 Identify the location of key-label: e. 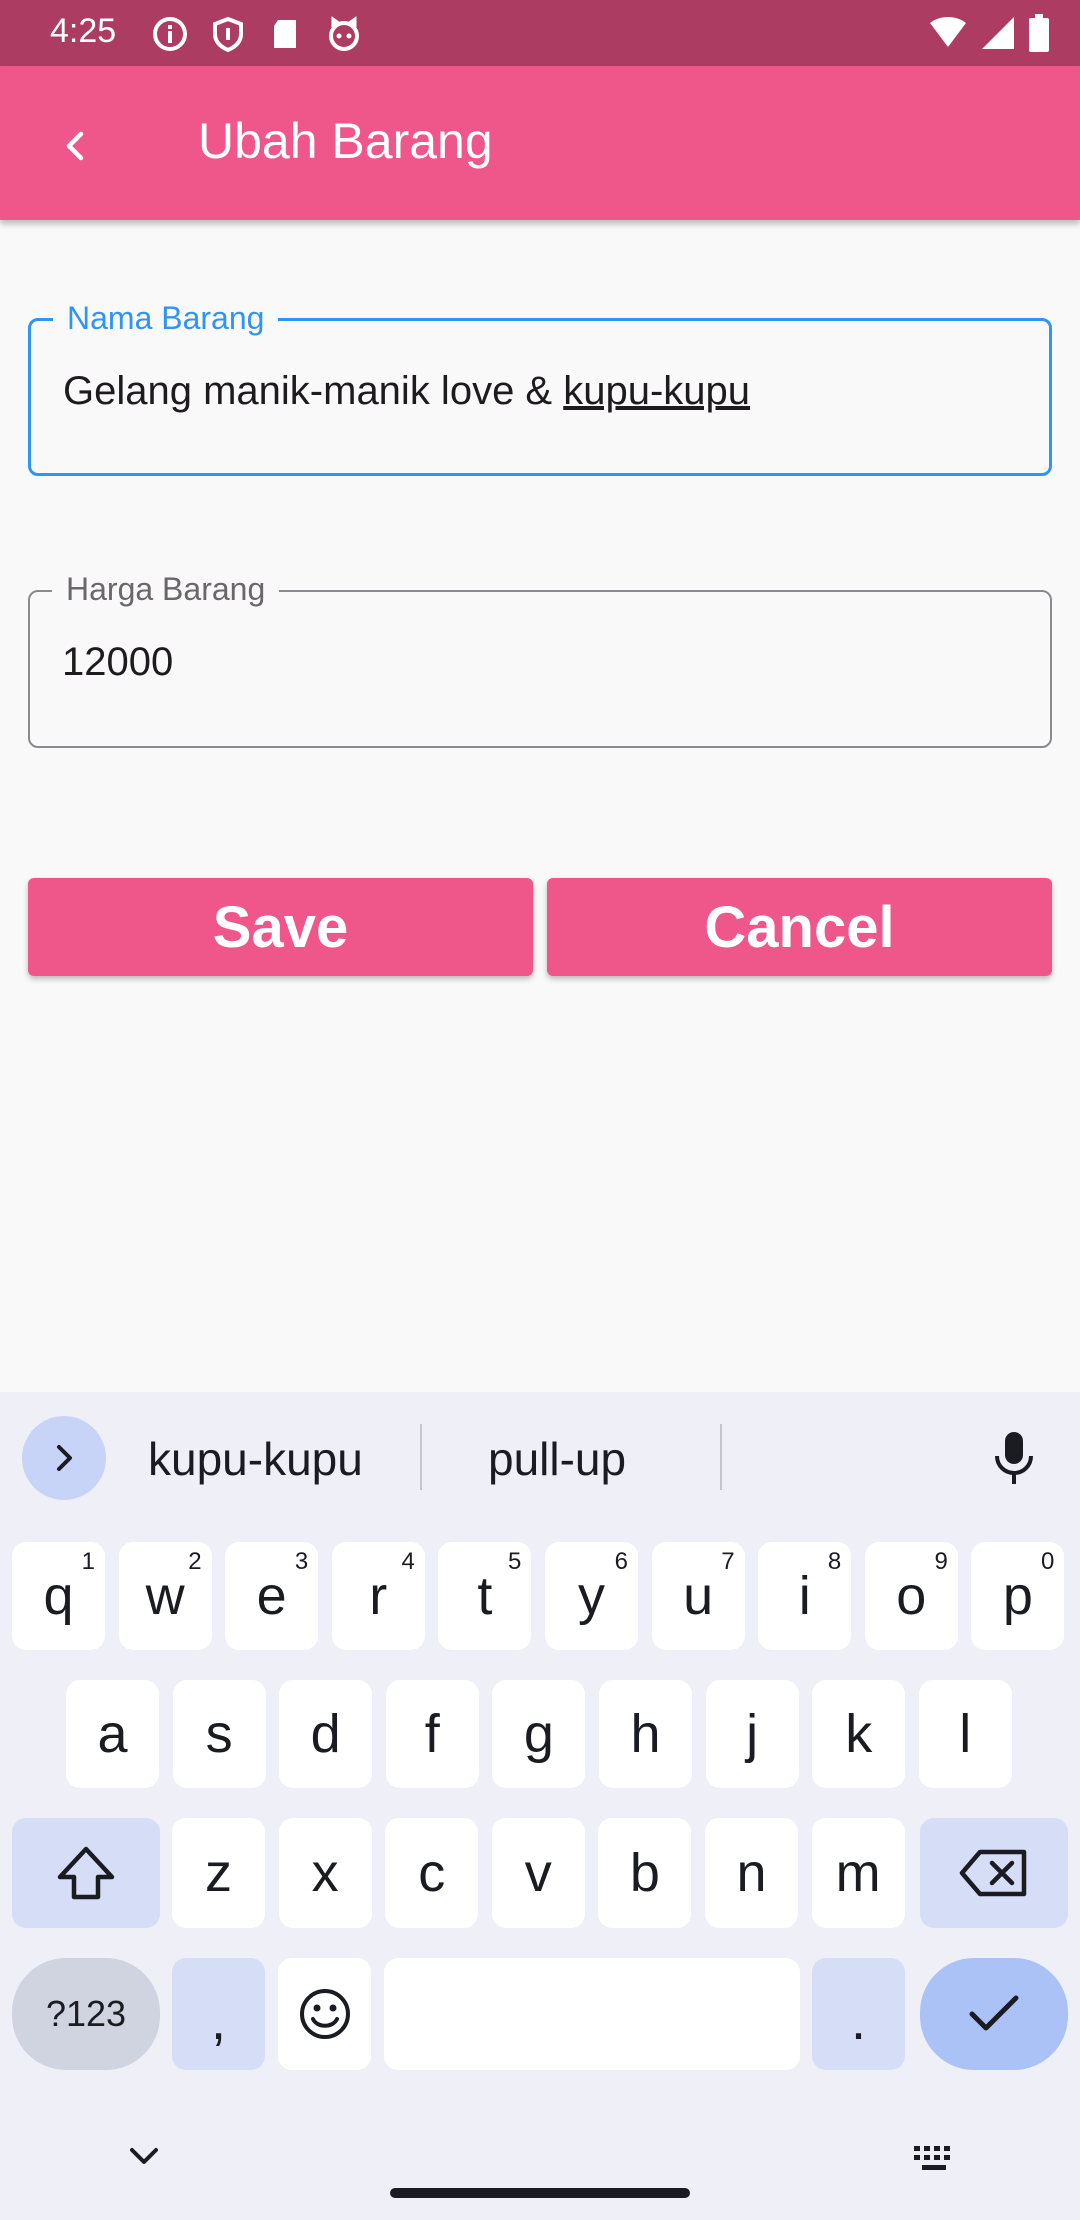
(271, 1596).